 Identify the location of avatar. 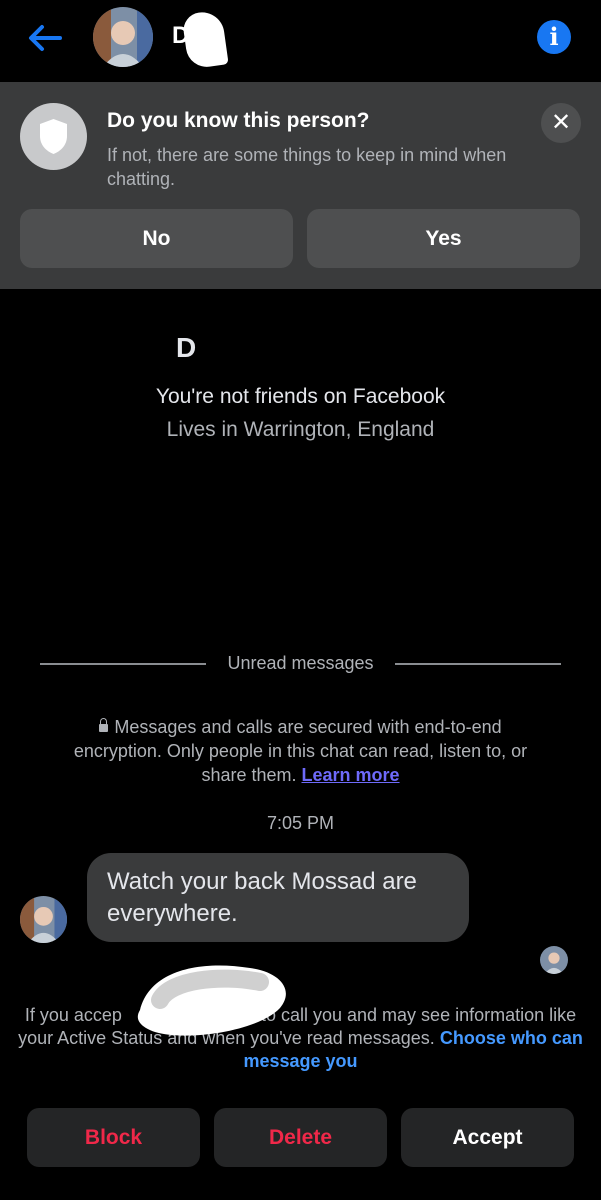
(123, 37).